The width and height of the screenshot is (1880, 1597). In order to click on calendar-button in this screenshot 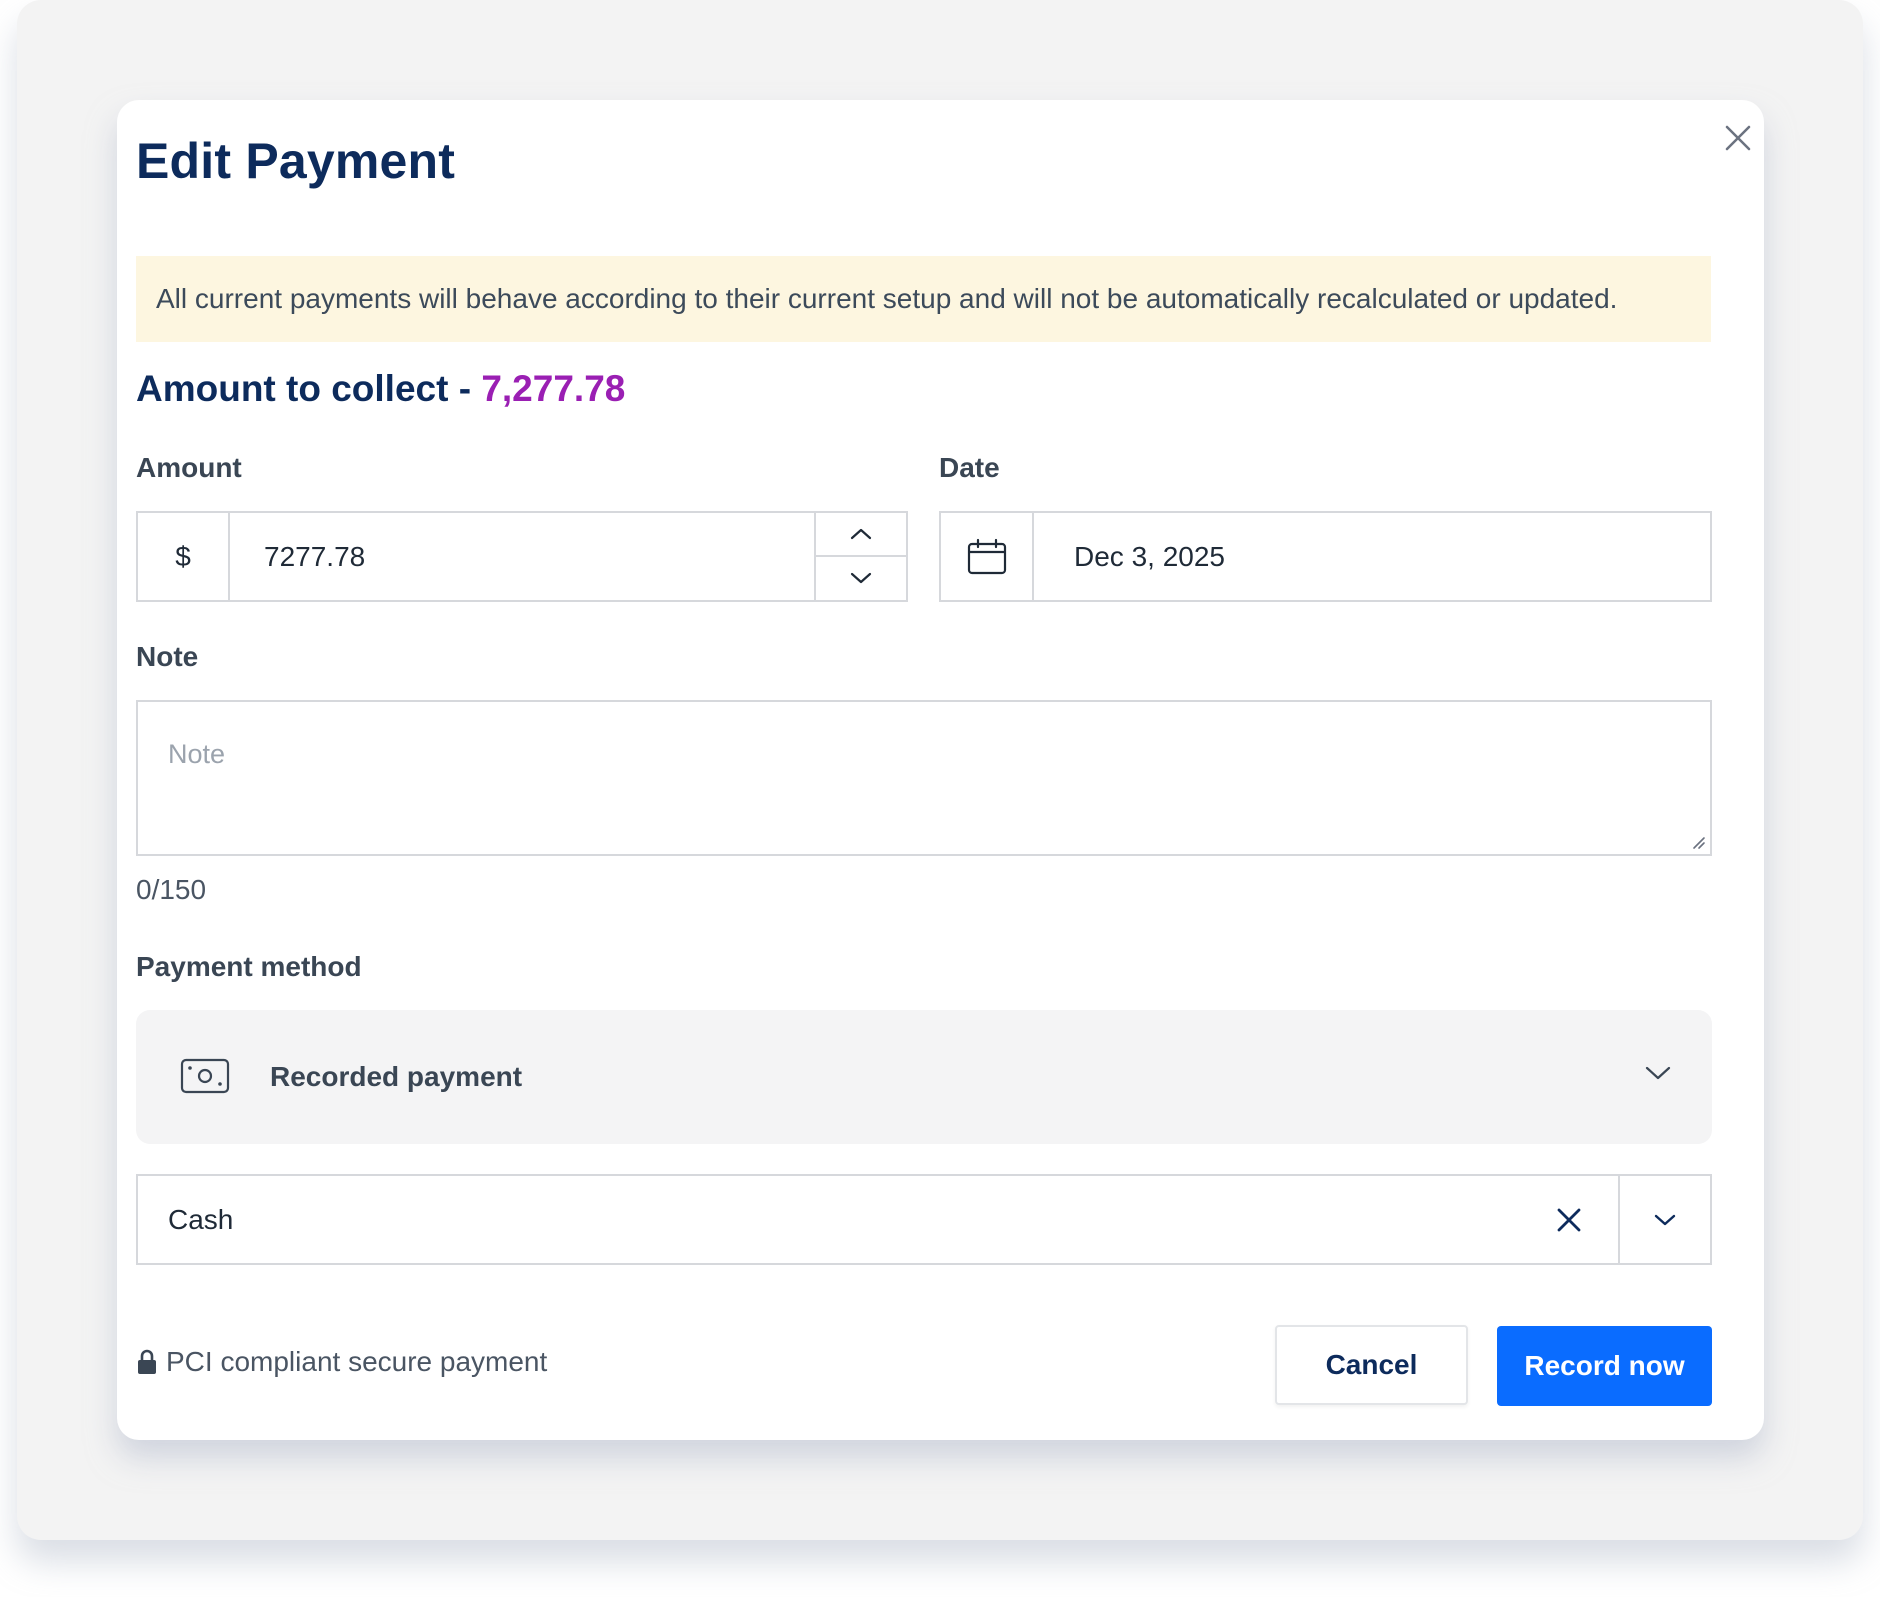, I will do `click(987, 556)`.